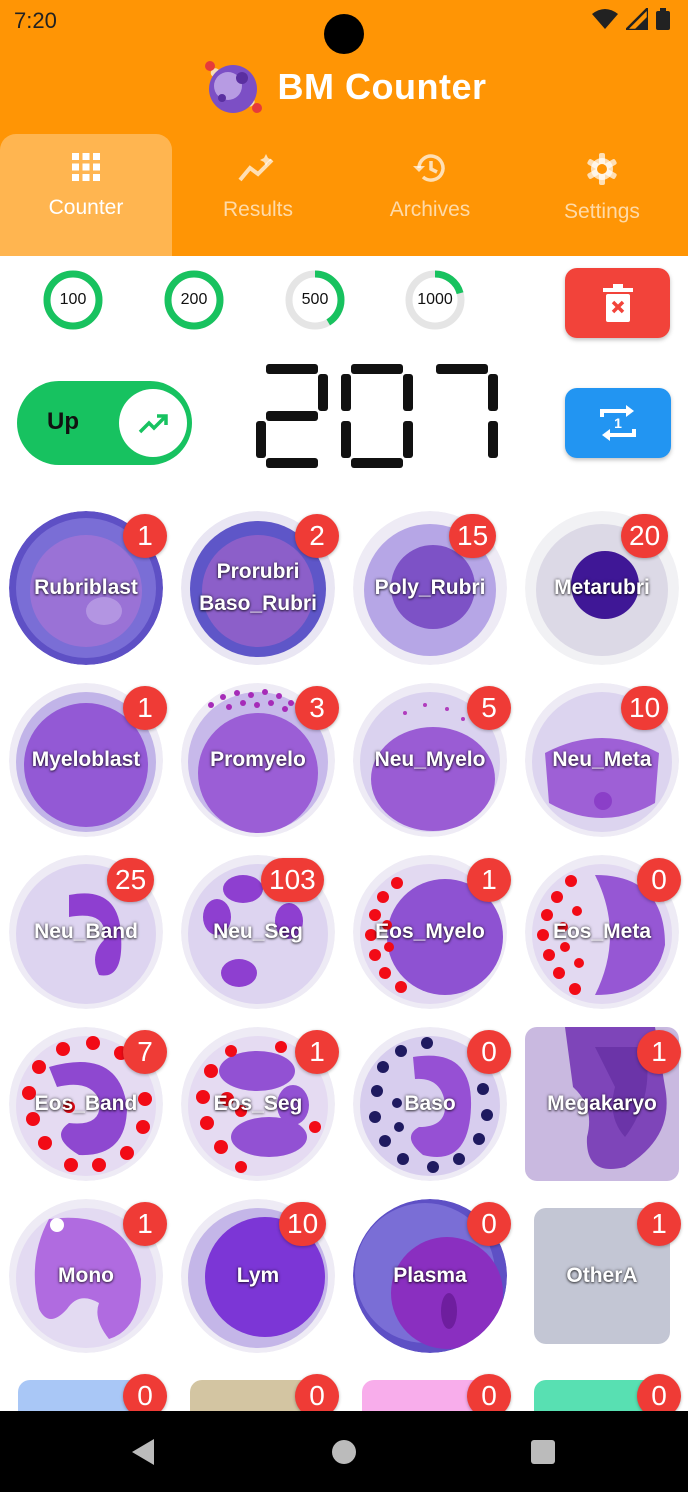 Image resolution: width=688 pixels, height=1492 pixels. What do you see at coordinates (131, 880) in the screenshot?
I see `count-badge: 25` at bounding box center [131, 880].